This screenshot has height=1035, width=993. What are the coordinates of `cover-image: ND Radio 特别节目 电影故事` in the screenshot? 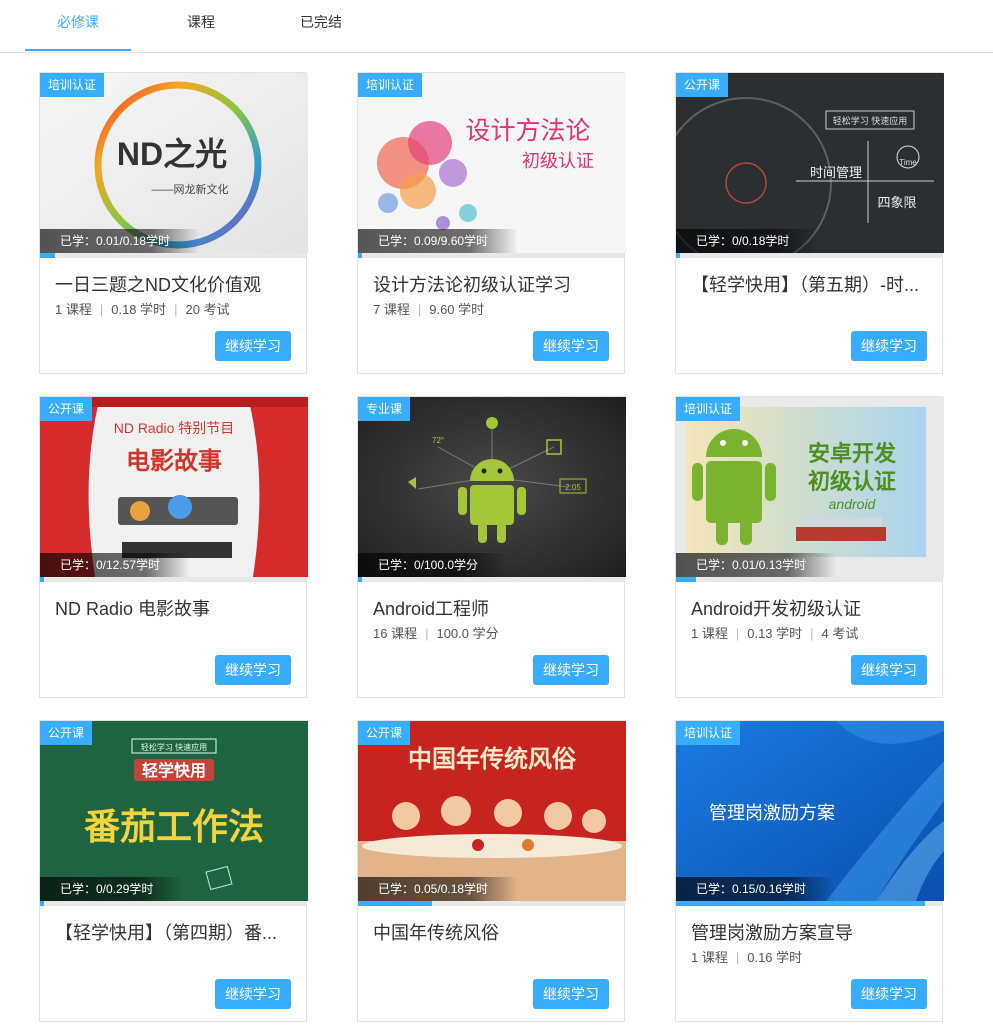 It's located at (174, 487).